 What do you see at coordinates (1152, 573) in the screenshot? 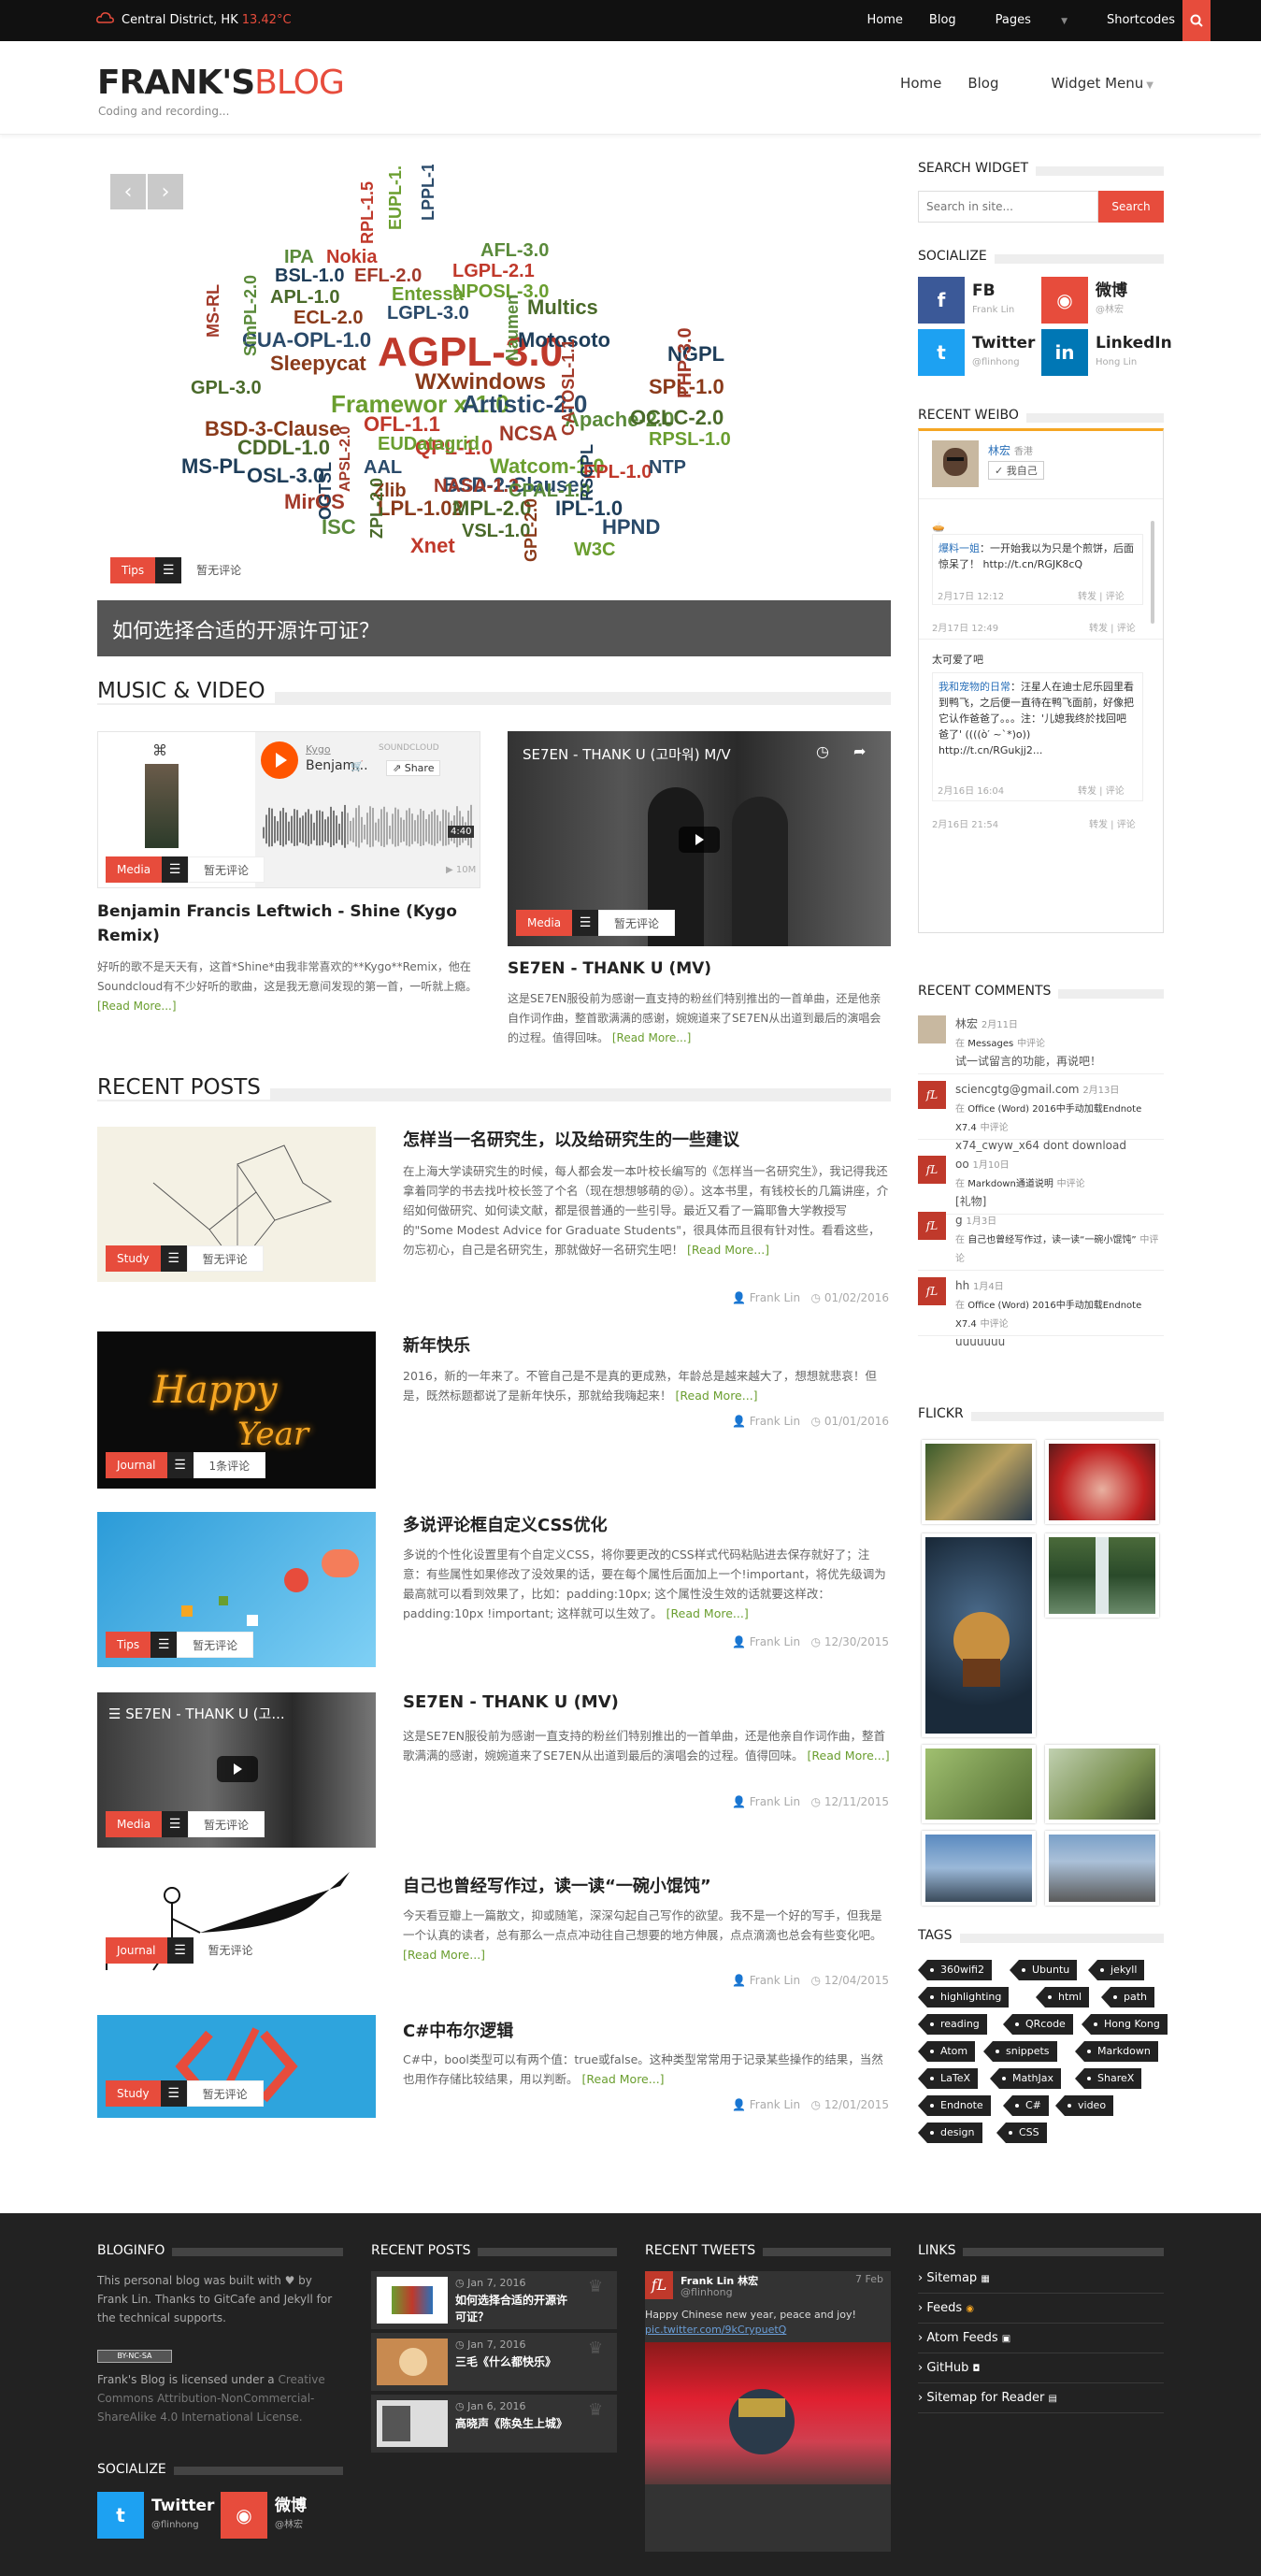
I see `weibo-scrollbar` at bounding box center [1152, 573].